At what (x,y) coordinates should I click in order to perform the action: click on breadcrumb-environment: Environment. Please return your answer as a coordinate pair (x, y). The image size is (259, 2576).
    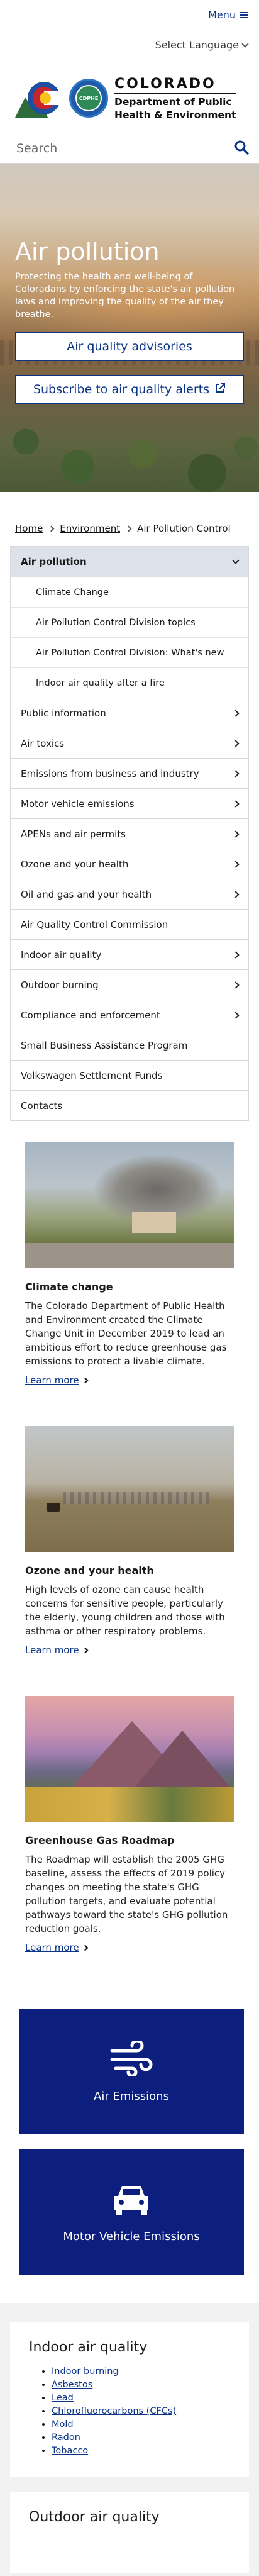
    Looking at the image, I should click on (90, 528).